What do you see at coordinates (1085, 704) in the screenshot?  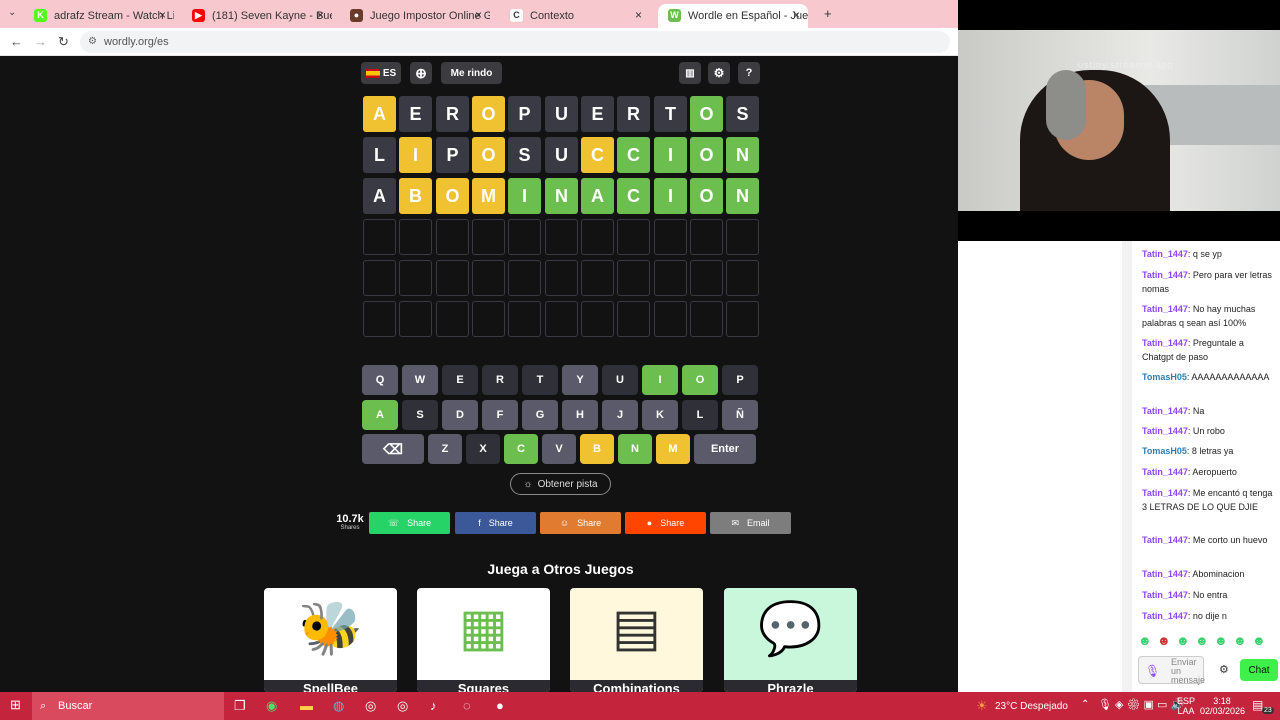 I see `tray-chevron-icon: ⌃` at bounding box center [1085, 704].